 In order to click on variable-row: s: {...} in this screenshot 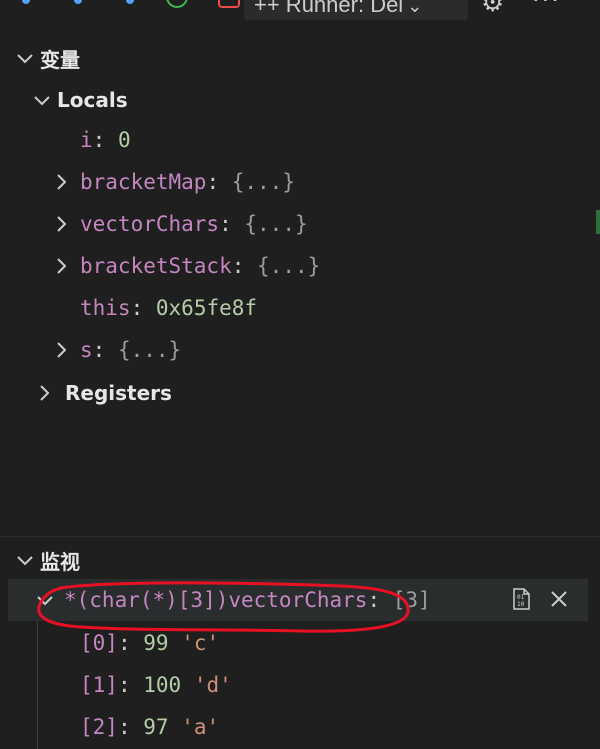, I will do `click(115, 350)`.